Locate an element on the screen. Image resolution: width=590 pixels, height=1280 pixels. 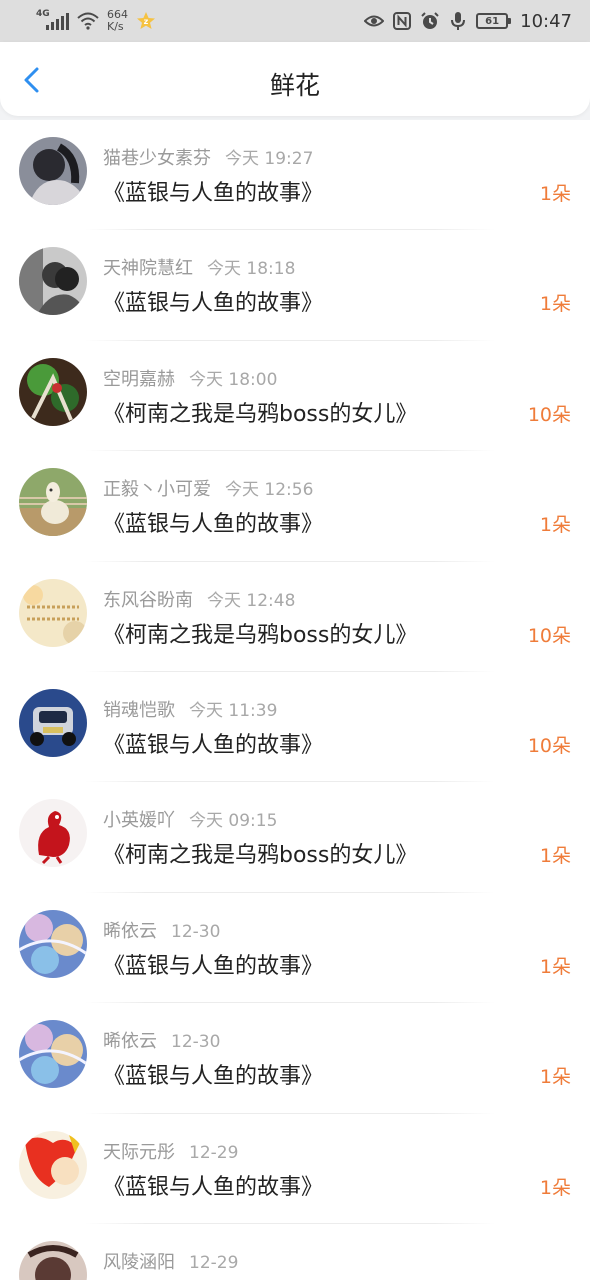
header: 鲜花 is located at coordinates (295, 79).